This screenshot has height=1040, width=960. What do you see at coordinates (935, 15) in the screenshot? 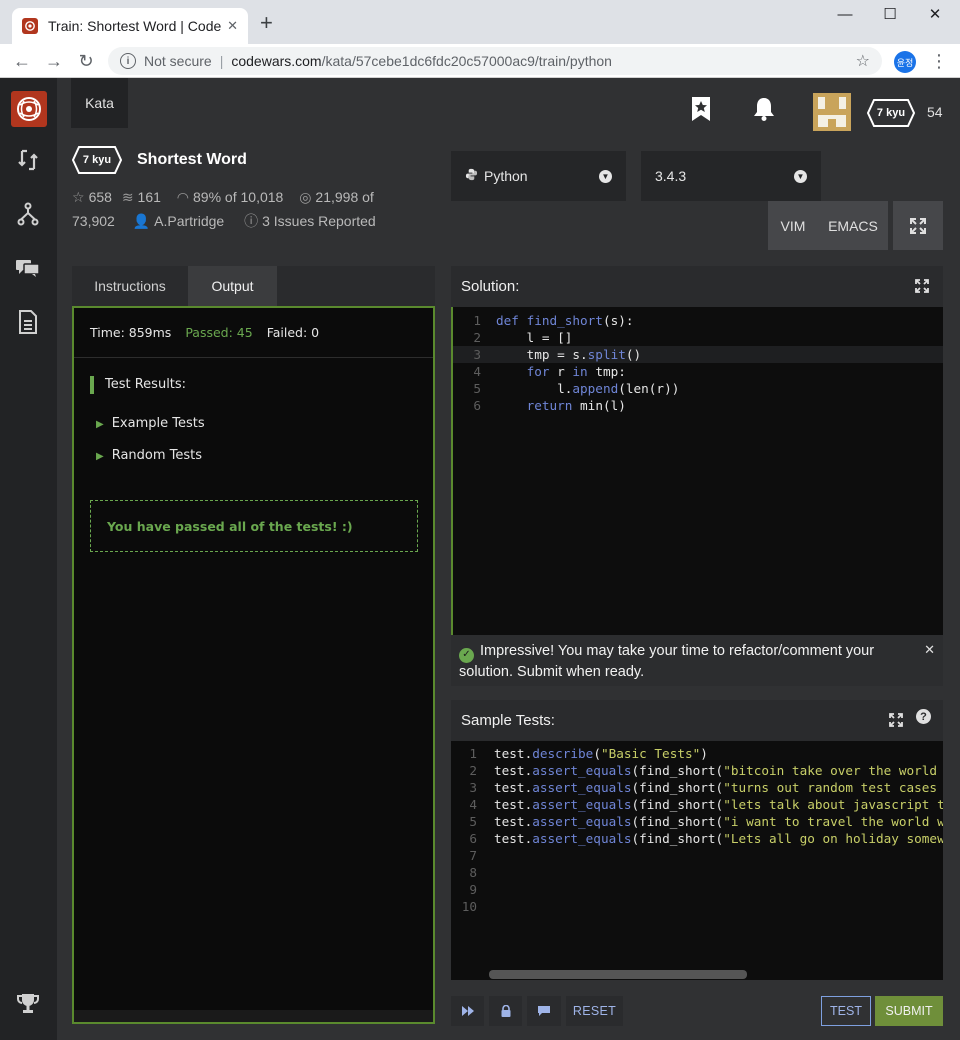
I see `close-window-button: ✕` at bounding box center [935, 15].